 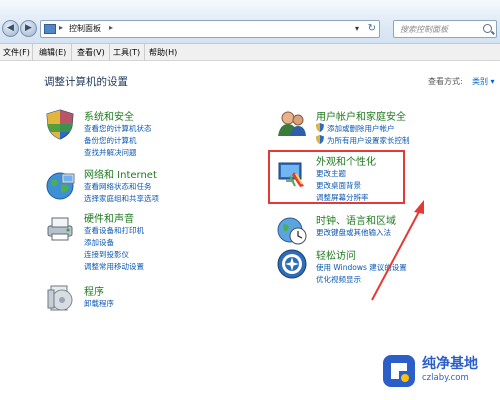 I want to click on refresh-icon: ↻, so click(x=372, y=28).